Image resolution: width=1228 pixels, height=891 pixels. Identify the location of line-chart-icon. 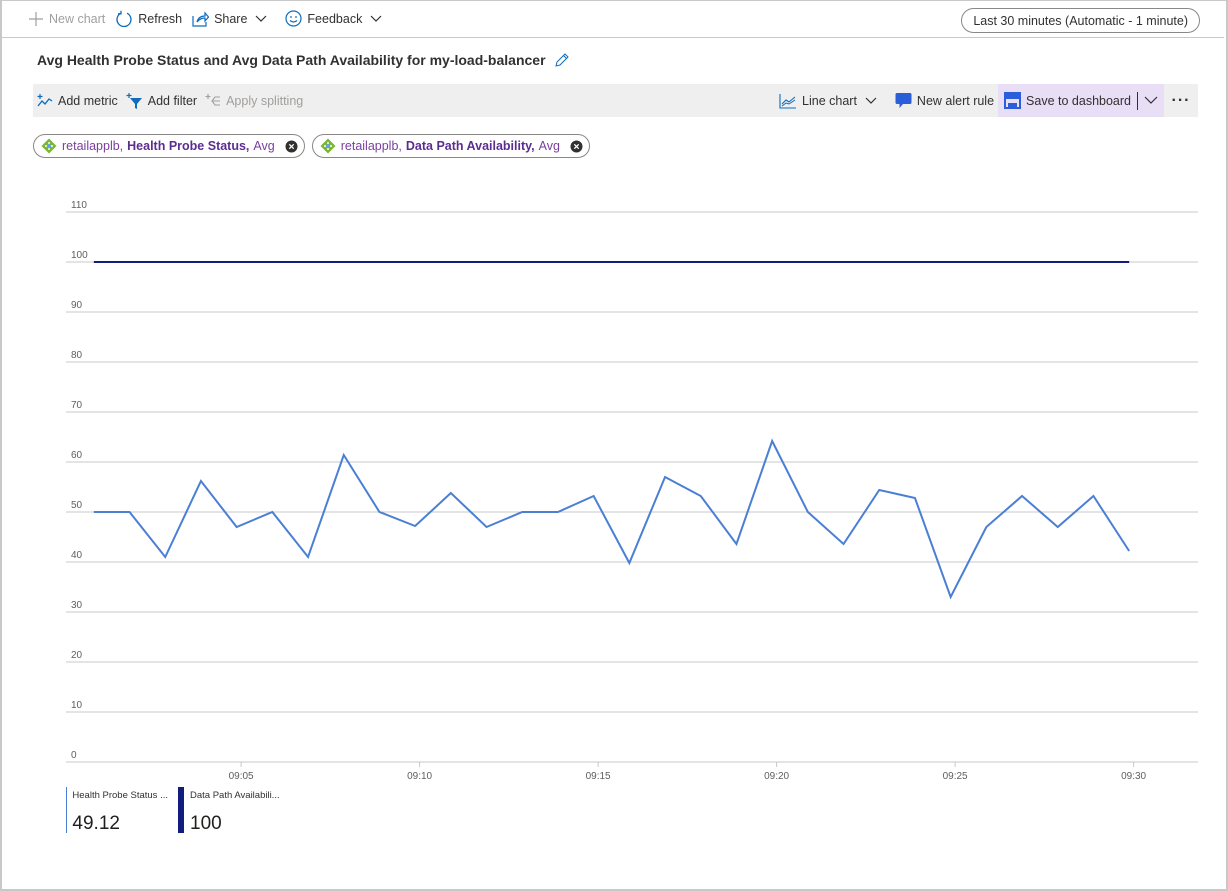
(788, 101).